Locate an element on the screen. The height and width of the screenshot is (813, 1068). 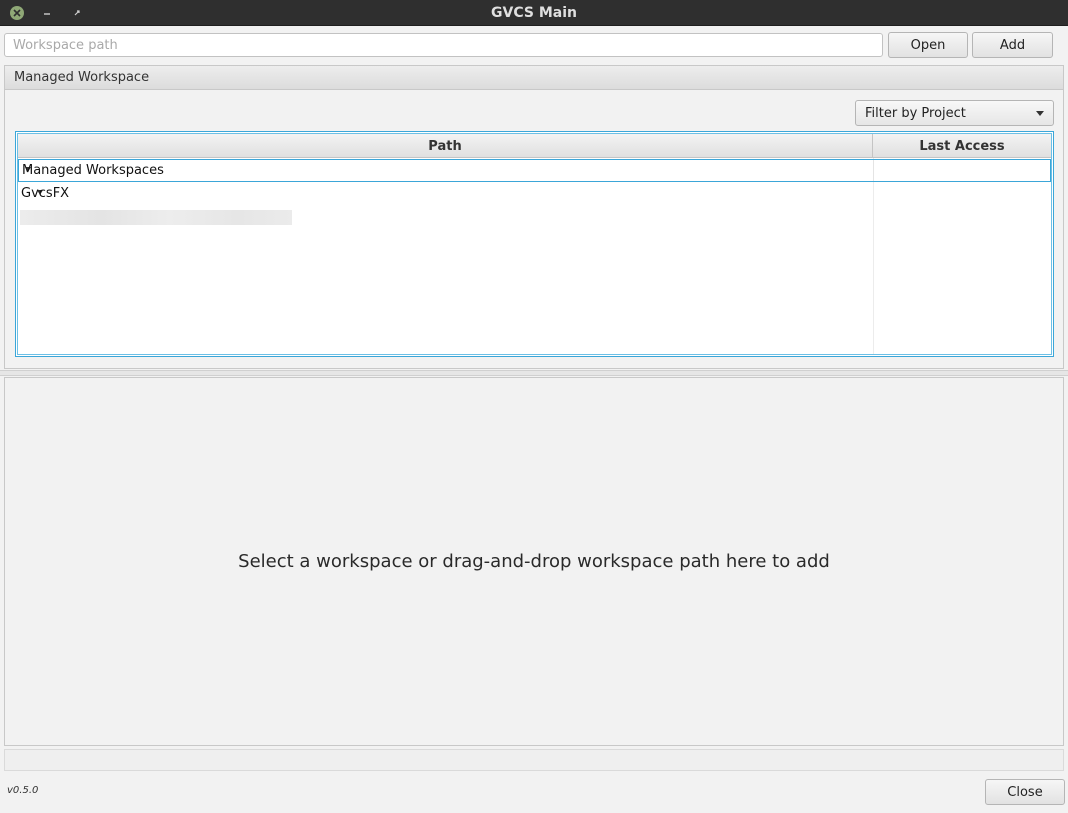
open-button: Open is located at coordinates (928, 45).